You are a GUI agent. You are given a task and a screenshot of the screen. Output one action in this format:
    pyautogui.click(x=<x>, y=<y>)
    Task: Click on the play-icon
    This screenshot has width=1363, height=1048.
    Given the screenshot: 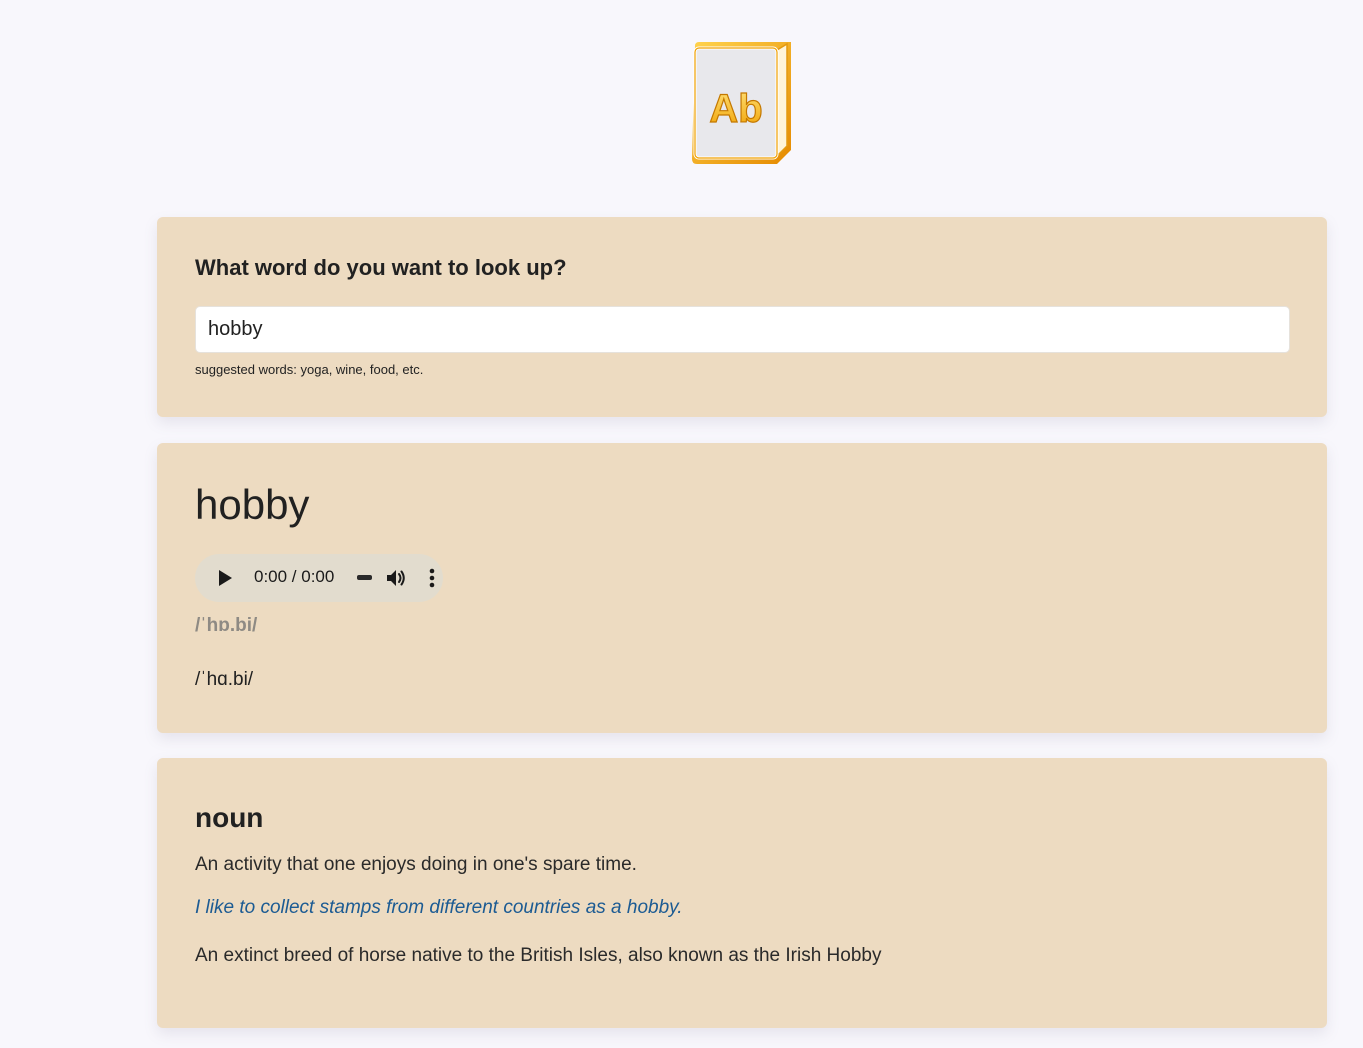 What is the action you would take?
    pyautogui.click(x=225, y=578)
    